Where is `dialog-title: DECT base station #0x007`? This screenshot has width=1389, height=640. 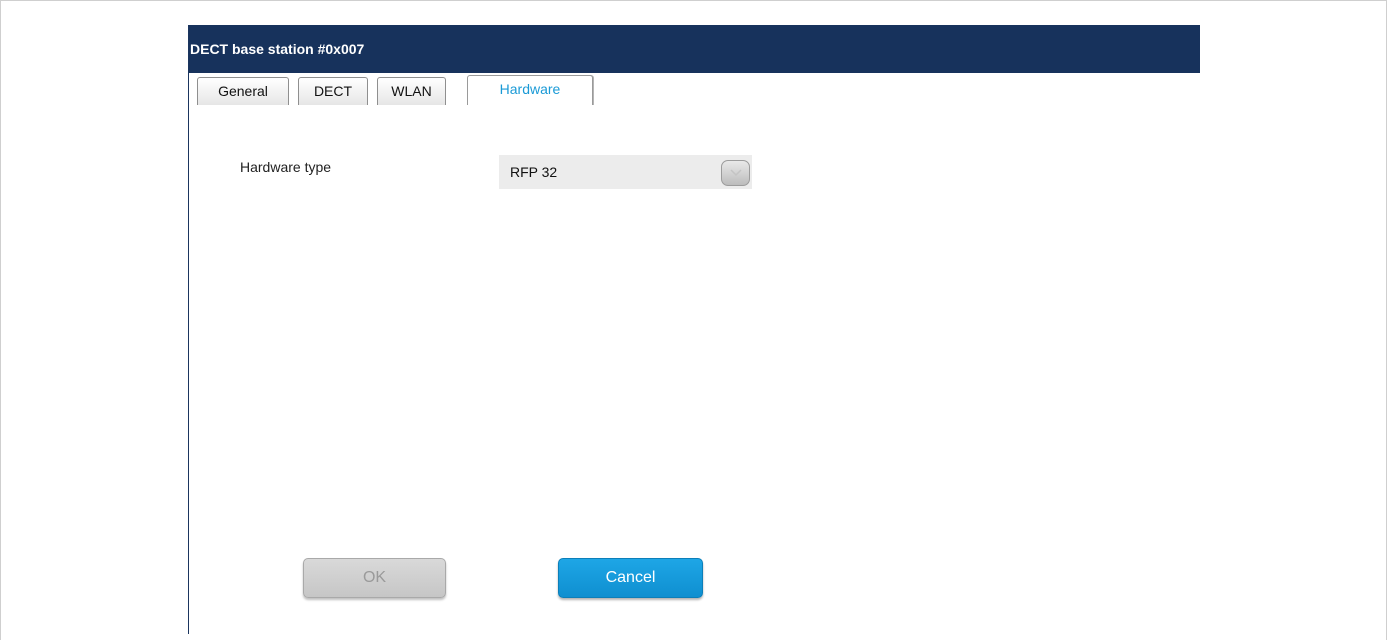 dialog-title: DECT base station #0x007 is located at coordinates (694, 49).